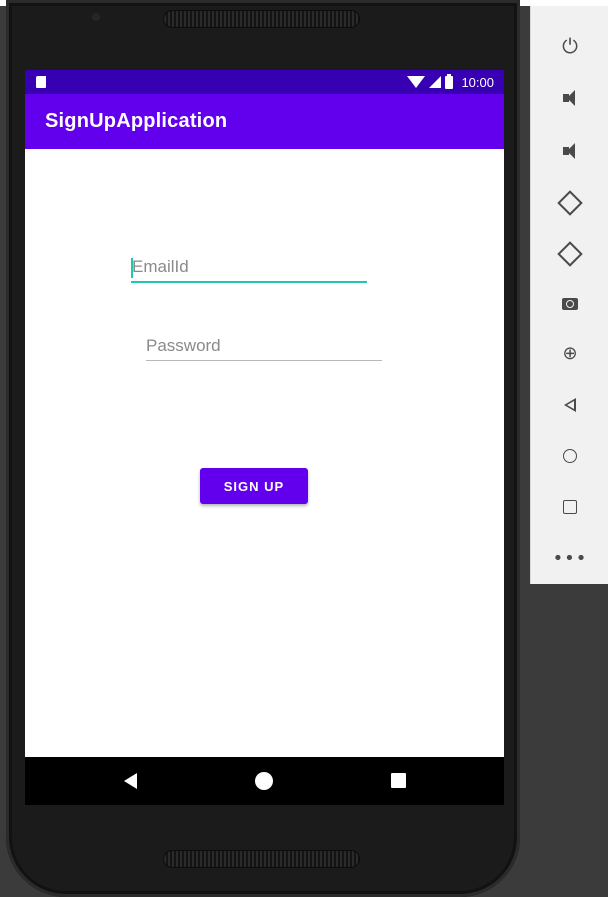 Image resolution: width=608 pixels, height=897 pixels. What do you see at coordinates (569, 46) in the screenshot?
I see `power-icon: ⏻` at bounding box center [569, 46].